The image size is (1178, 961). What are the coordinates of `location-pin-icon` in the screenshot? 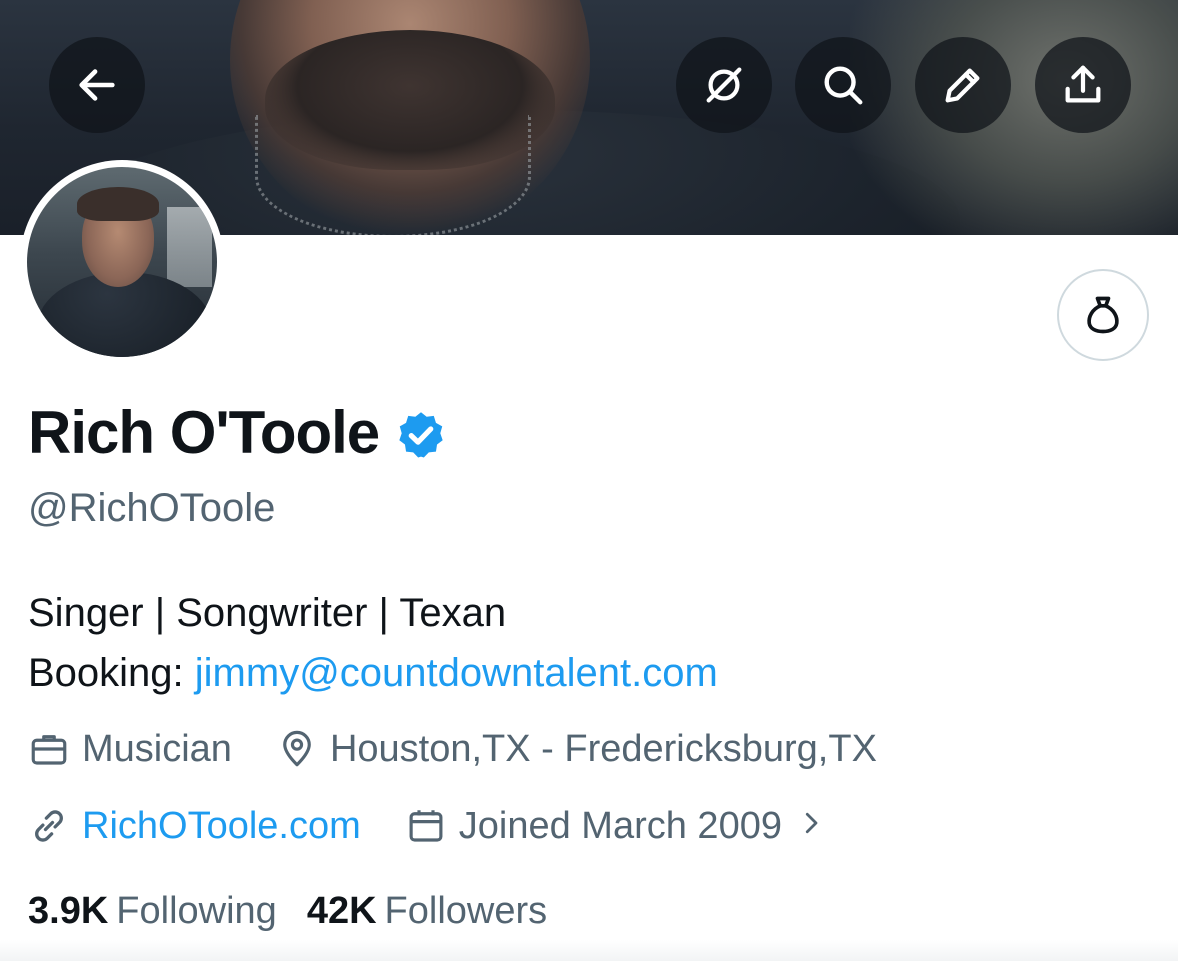 It's located at (297, 748).